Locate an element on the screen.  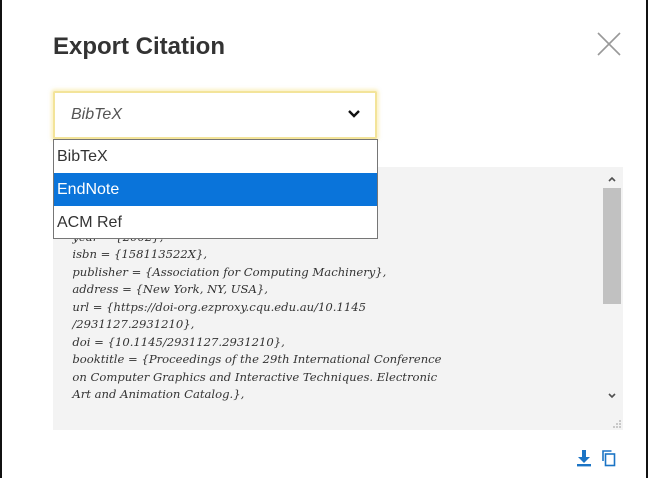
copy-button is located at coordinates (609, 458).